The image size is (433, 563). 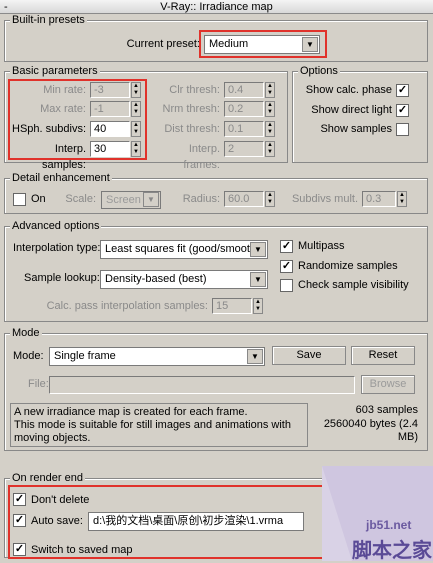 I want to click on max-rate-field: -1, so click(x=110, y=109).